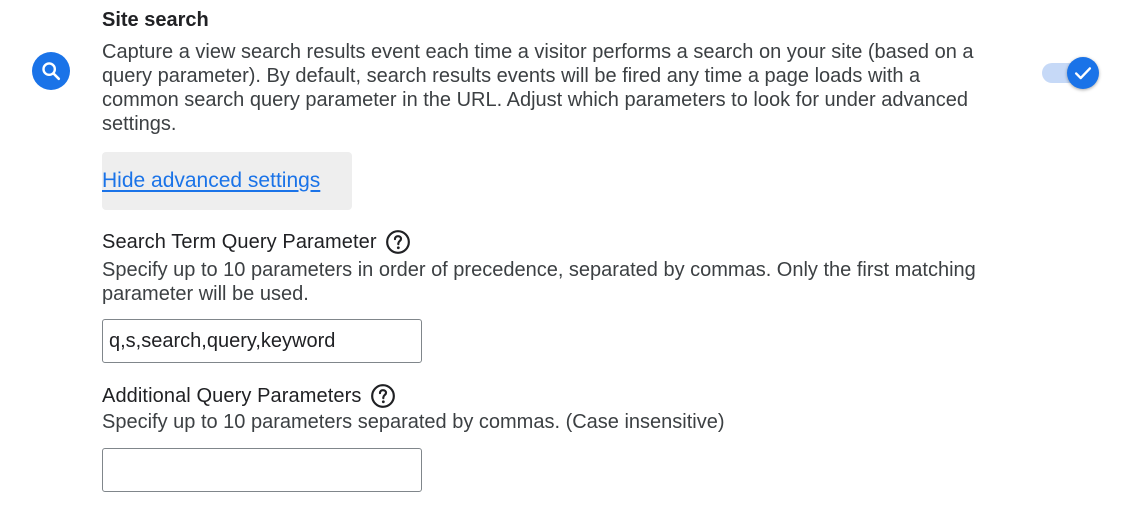 This screenshot has height=508, width=1134. Describe the element at coordinates (239, 242) in the screenshot. I see `search-term-label: Search Term Query Parameter` at that location.